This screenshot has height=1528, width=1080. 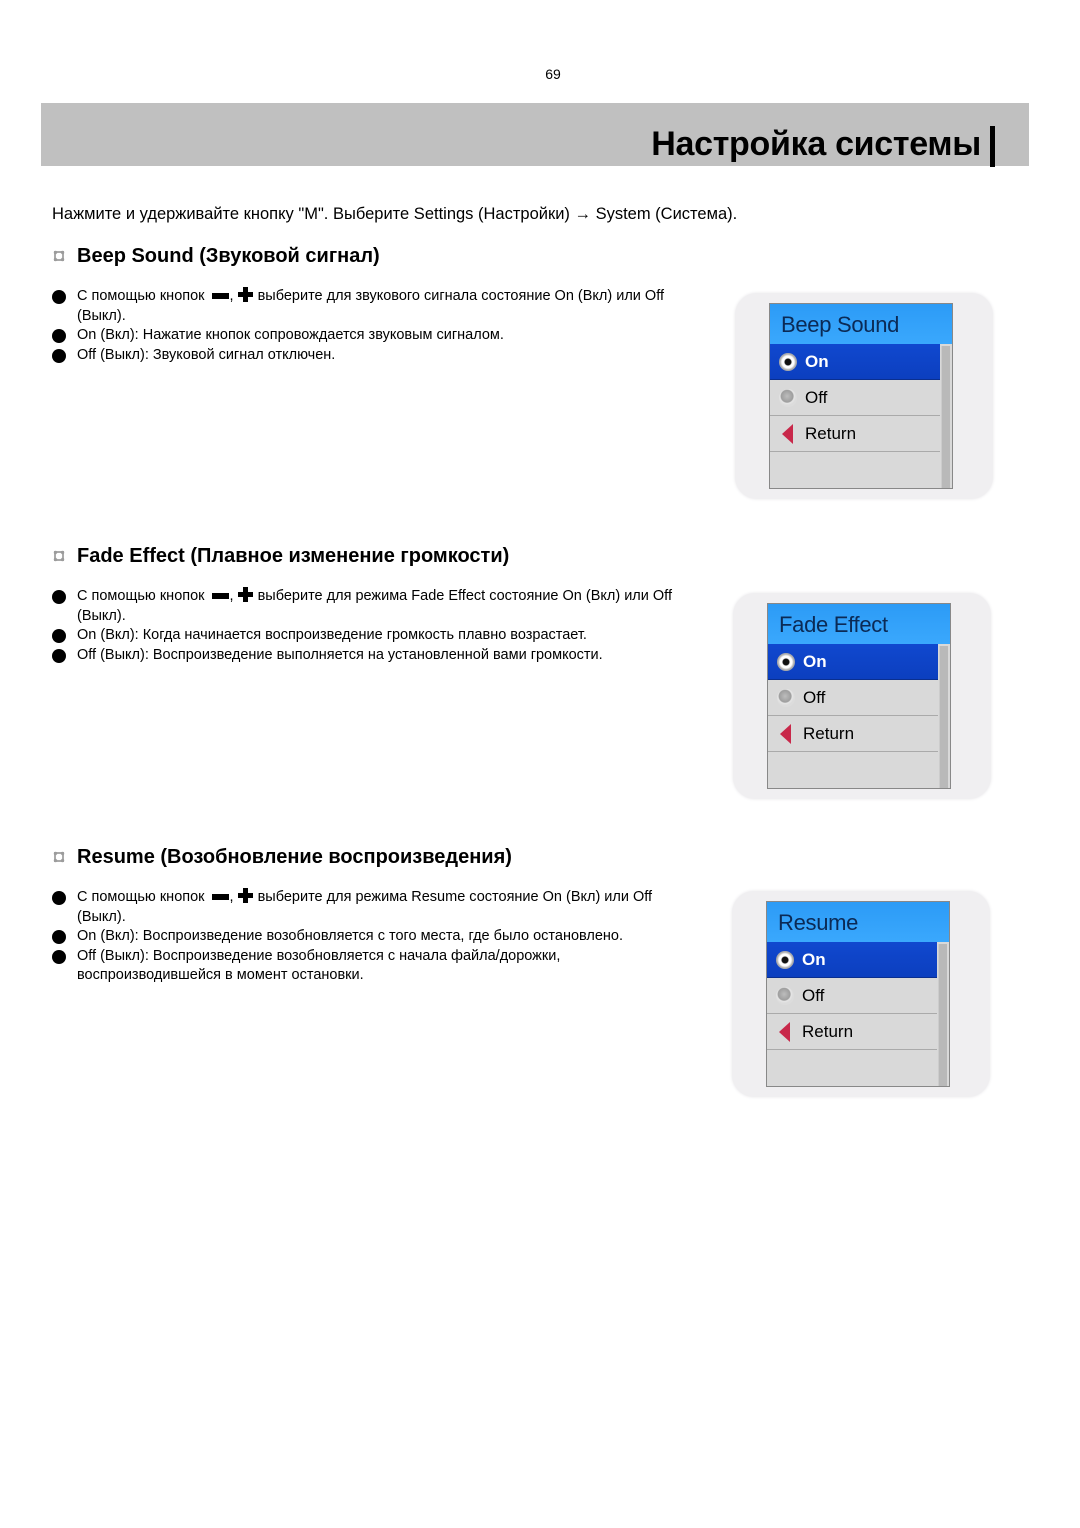 I want to click on device-screenshot-resume: Resume On Off Return, so click(x=861, y=994).